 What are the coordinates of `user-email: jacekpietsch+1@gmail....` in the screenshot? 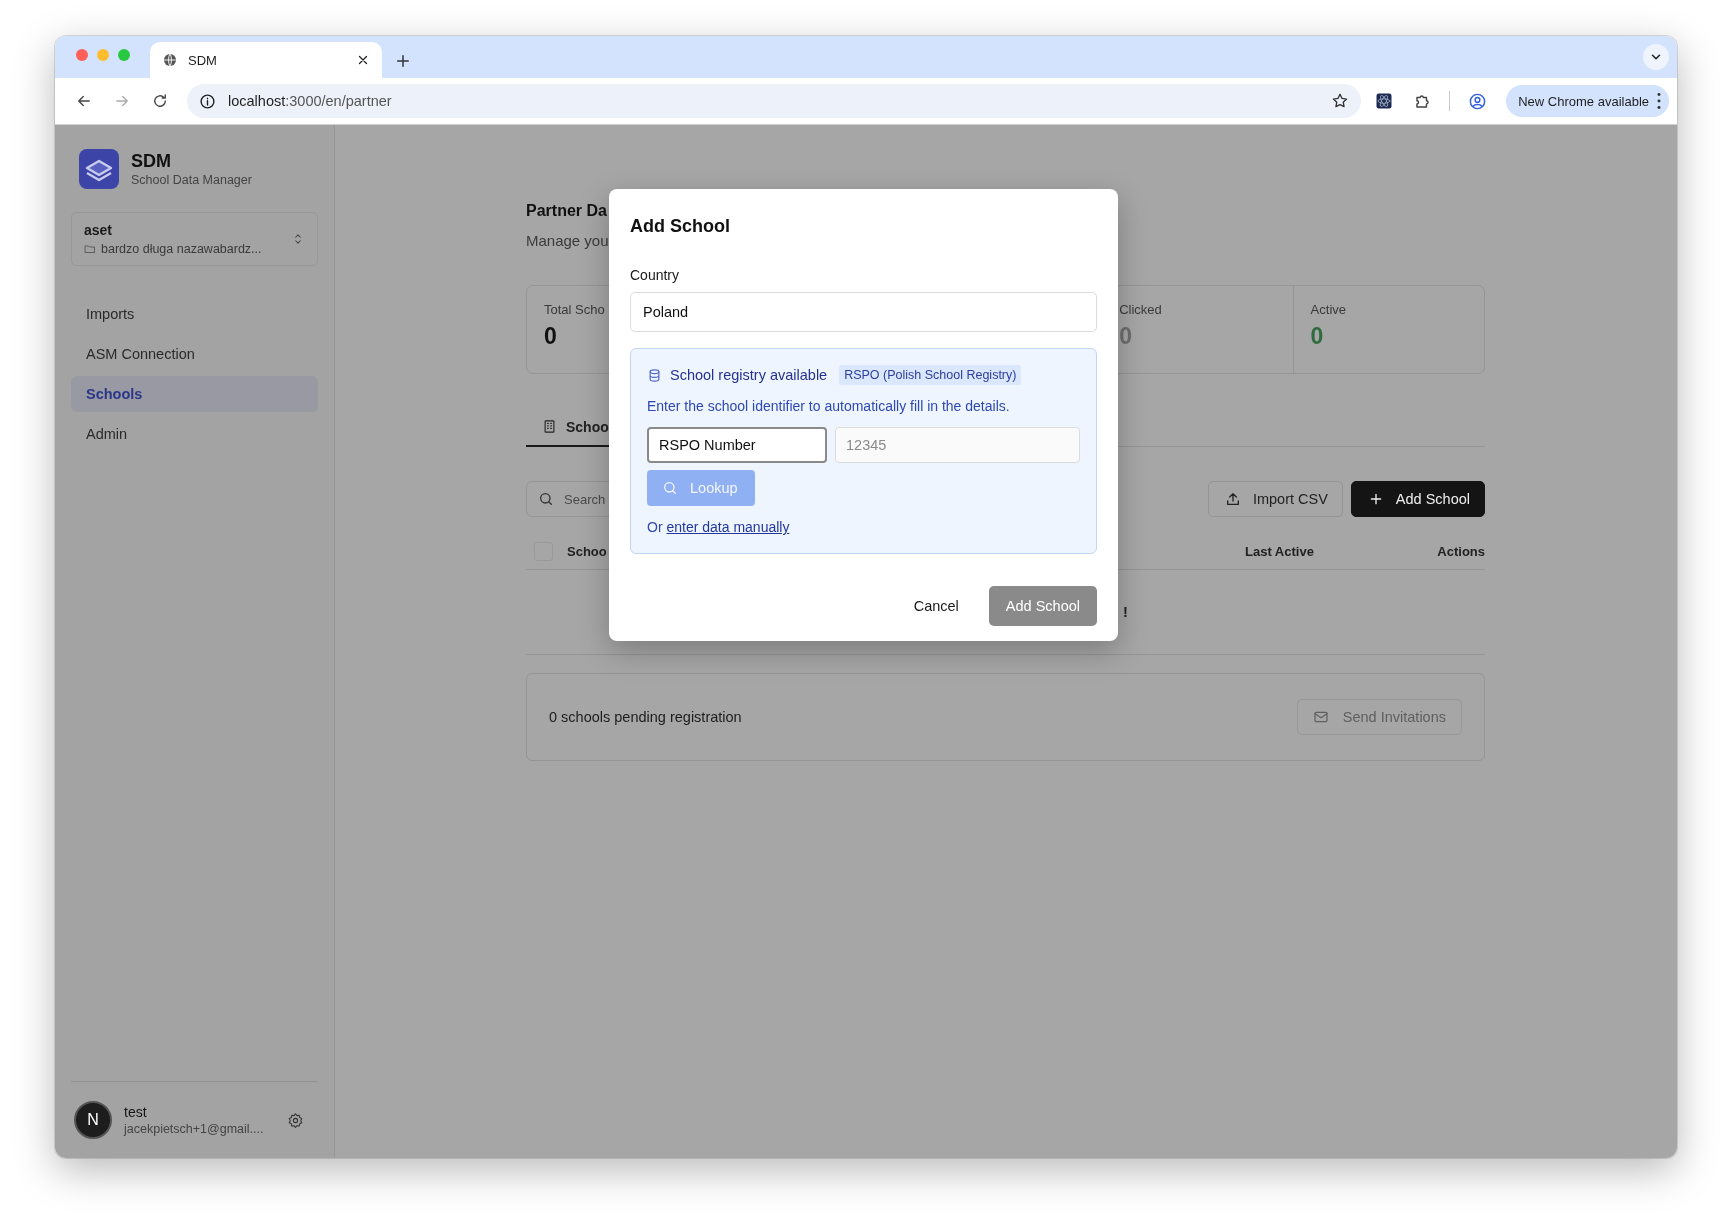 It's located at (194, 1129).